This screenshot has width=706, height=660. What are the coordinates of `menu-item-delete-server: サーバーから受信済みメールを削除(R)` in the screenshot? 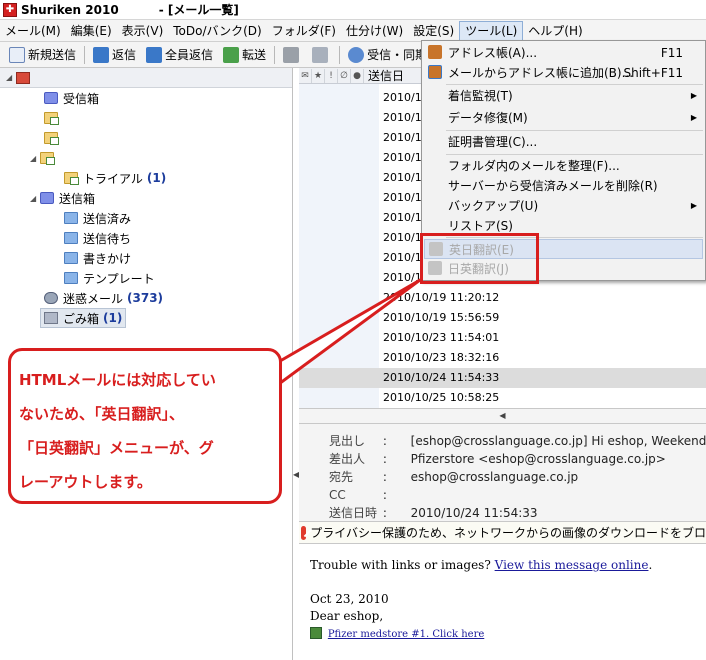 It's located at (563, 186).